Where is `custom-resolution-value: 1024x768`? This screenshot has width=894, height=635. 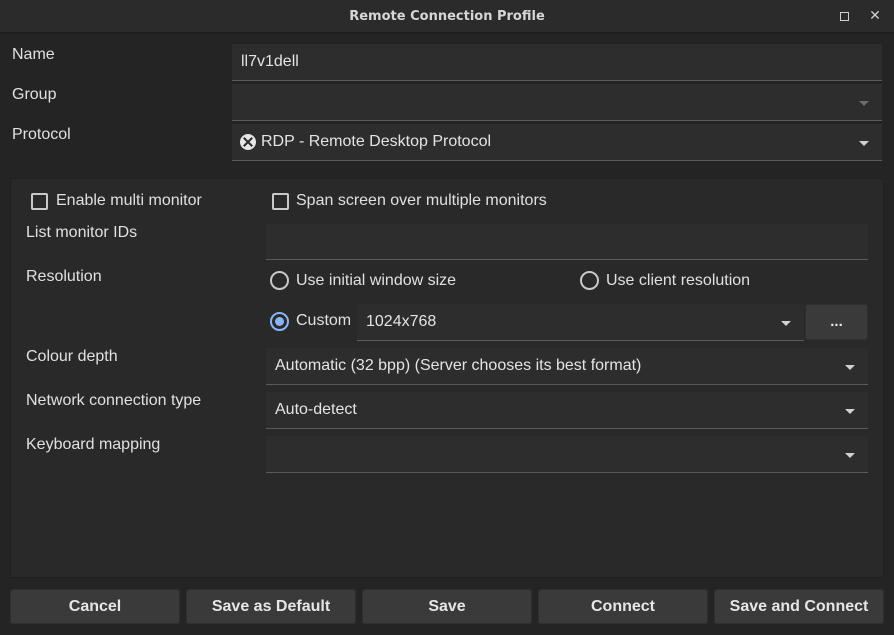
custom-resolution-value: 1024x768 is located at coordinates (401, 321).